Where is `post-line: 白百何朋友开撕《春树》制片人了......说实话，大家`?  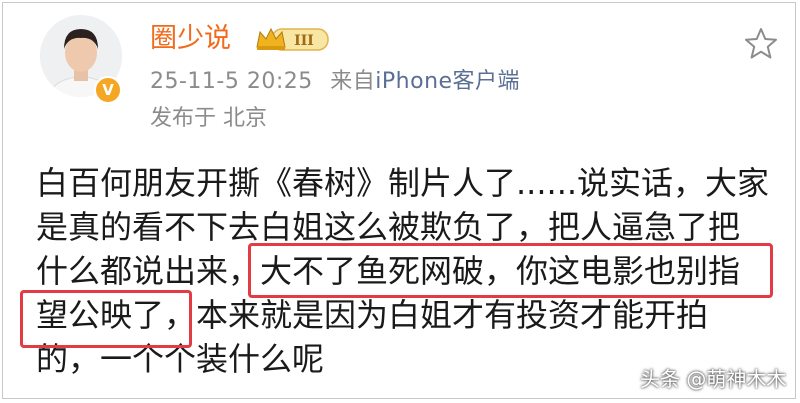
post-line: 白百何朋友开撕《春树》制片人了......说实话，大家 is located at coordinates (403, 183).